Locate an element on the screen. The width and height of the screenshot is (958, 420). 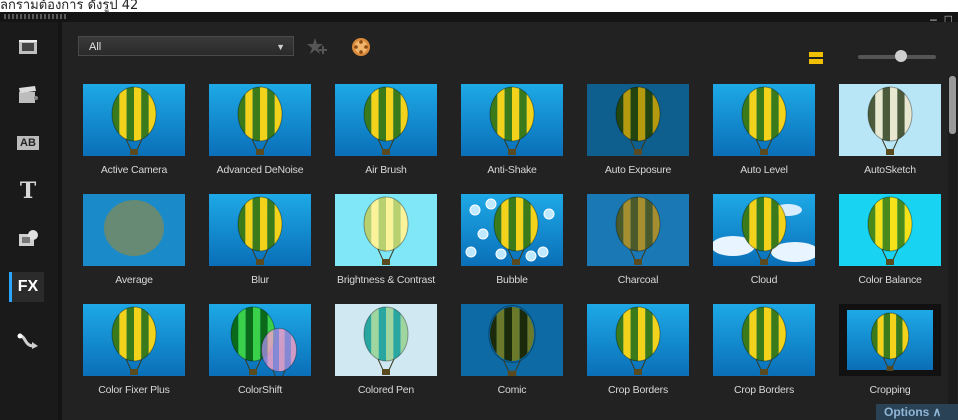
clapper-icon is located at coordinates (28, 95).